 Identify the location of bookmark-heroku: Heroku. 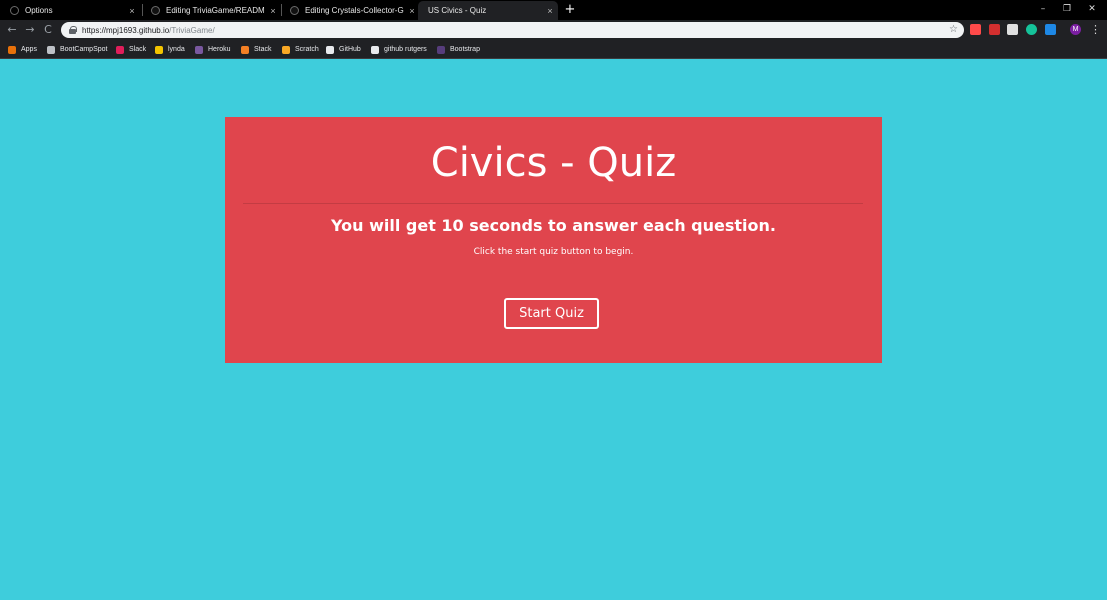
(213, 49).